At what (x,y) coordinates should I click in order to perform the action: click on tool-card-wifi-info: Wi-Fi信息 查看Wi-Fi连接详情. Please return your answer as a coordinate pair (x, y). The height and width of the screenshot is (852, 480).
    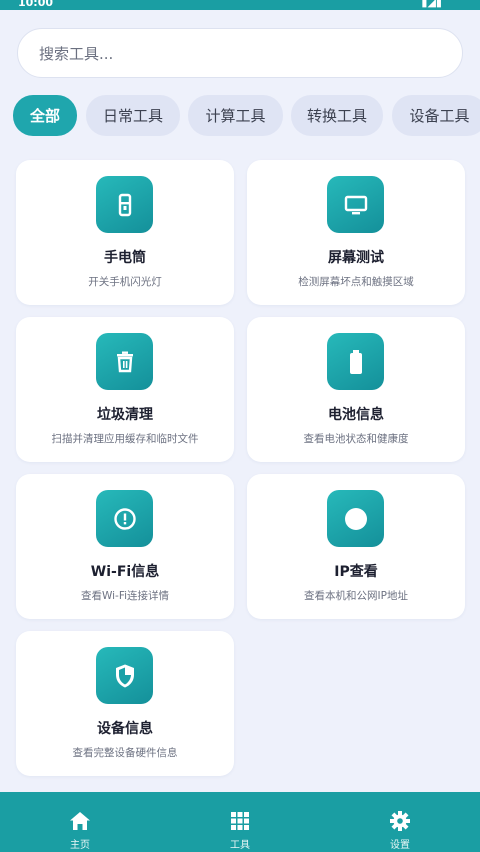
    Looking at the image, I should click on (125, 546).